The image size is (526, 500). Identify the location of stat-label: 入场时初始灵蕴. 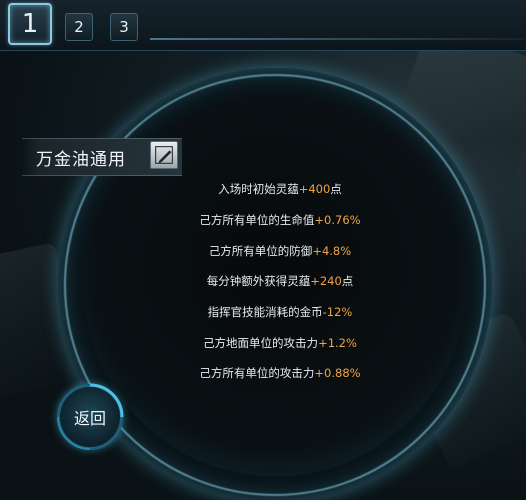
(258, 189).